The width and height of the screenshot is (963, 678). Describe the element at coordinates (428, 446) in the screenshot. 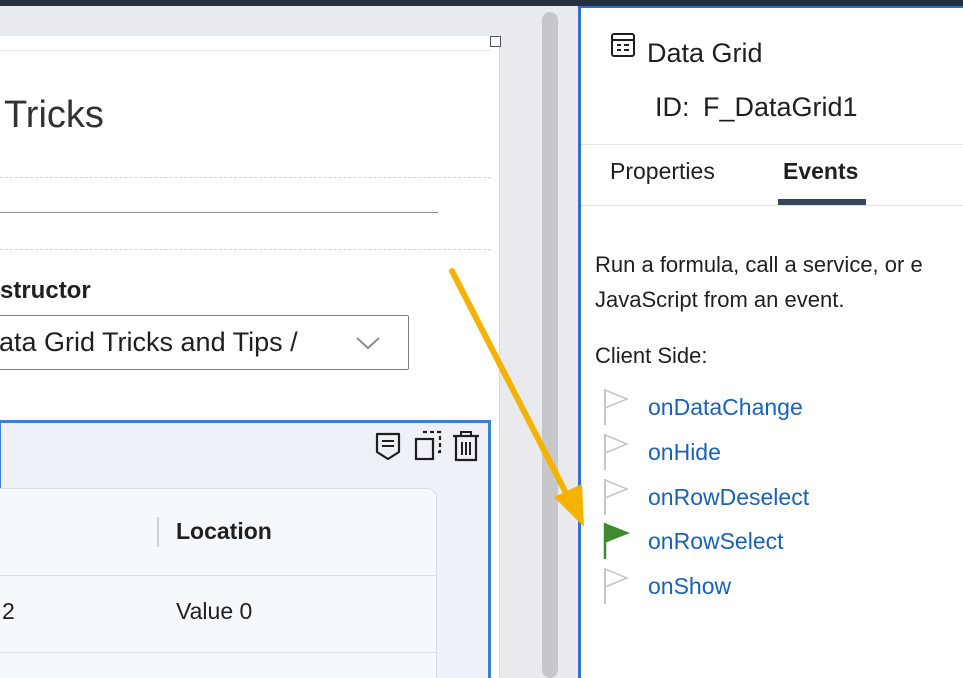

I see `duplicate-icon` at that location.